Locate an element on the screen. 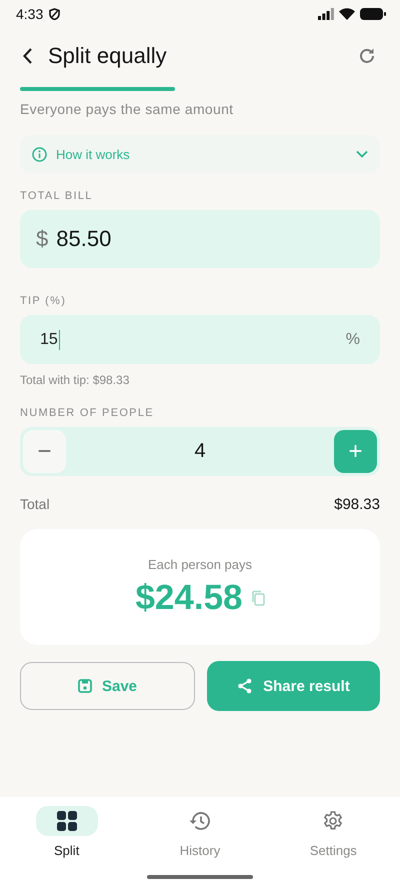 The width and height of the screenshot is (400, 889). helper-text: Total with tip: $98.33 is located at coordinates (75, 380).